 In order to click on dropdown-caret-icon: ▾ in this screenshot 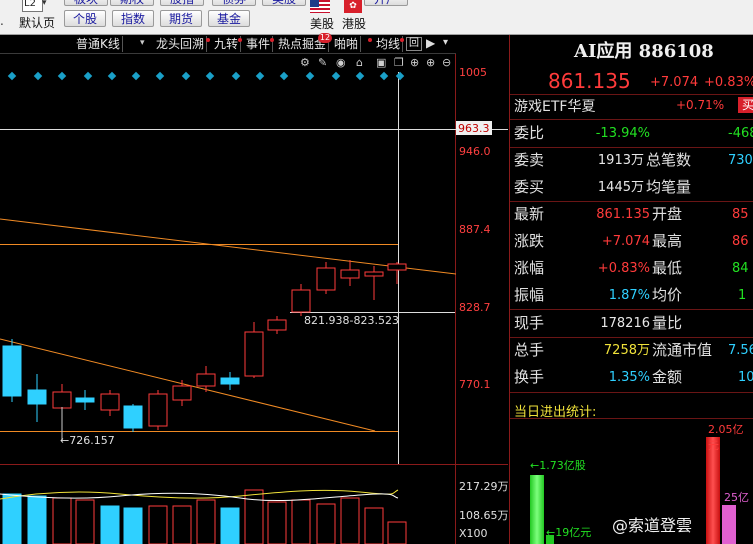, I will do `click(44, 4)`.